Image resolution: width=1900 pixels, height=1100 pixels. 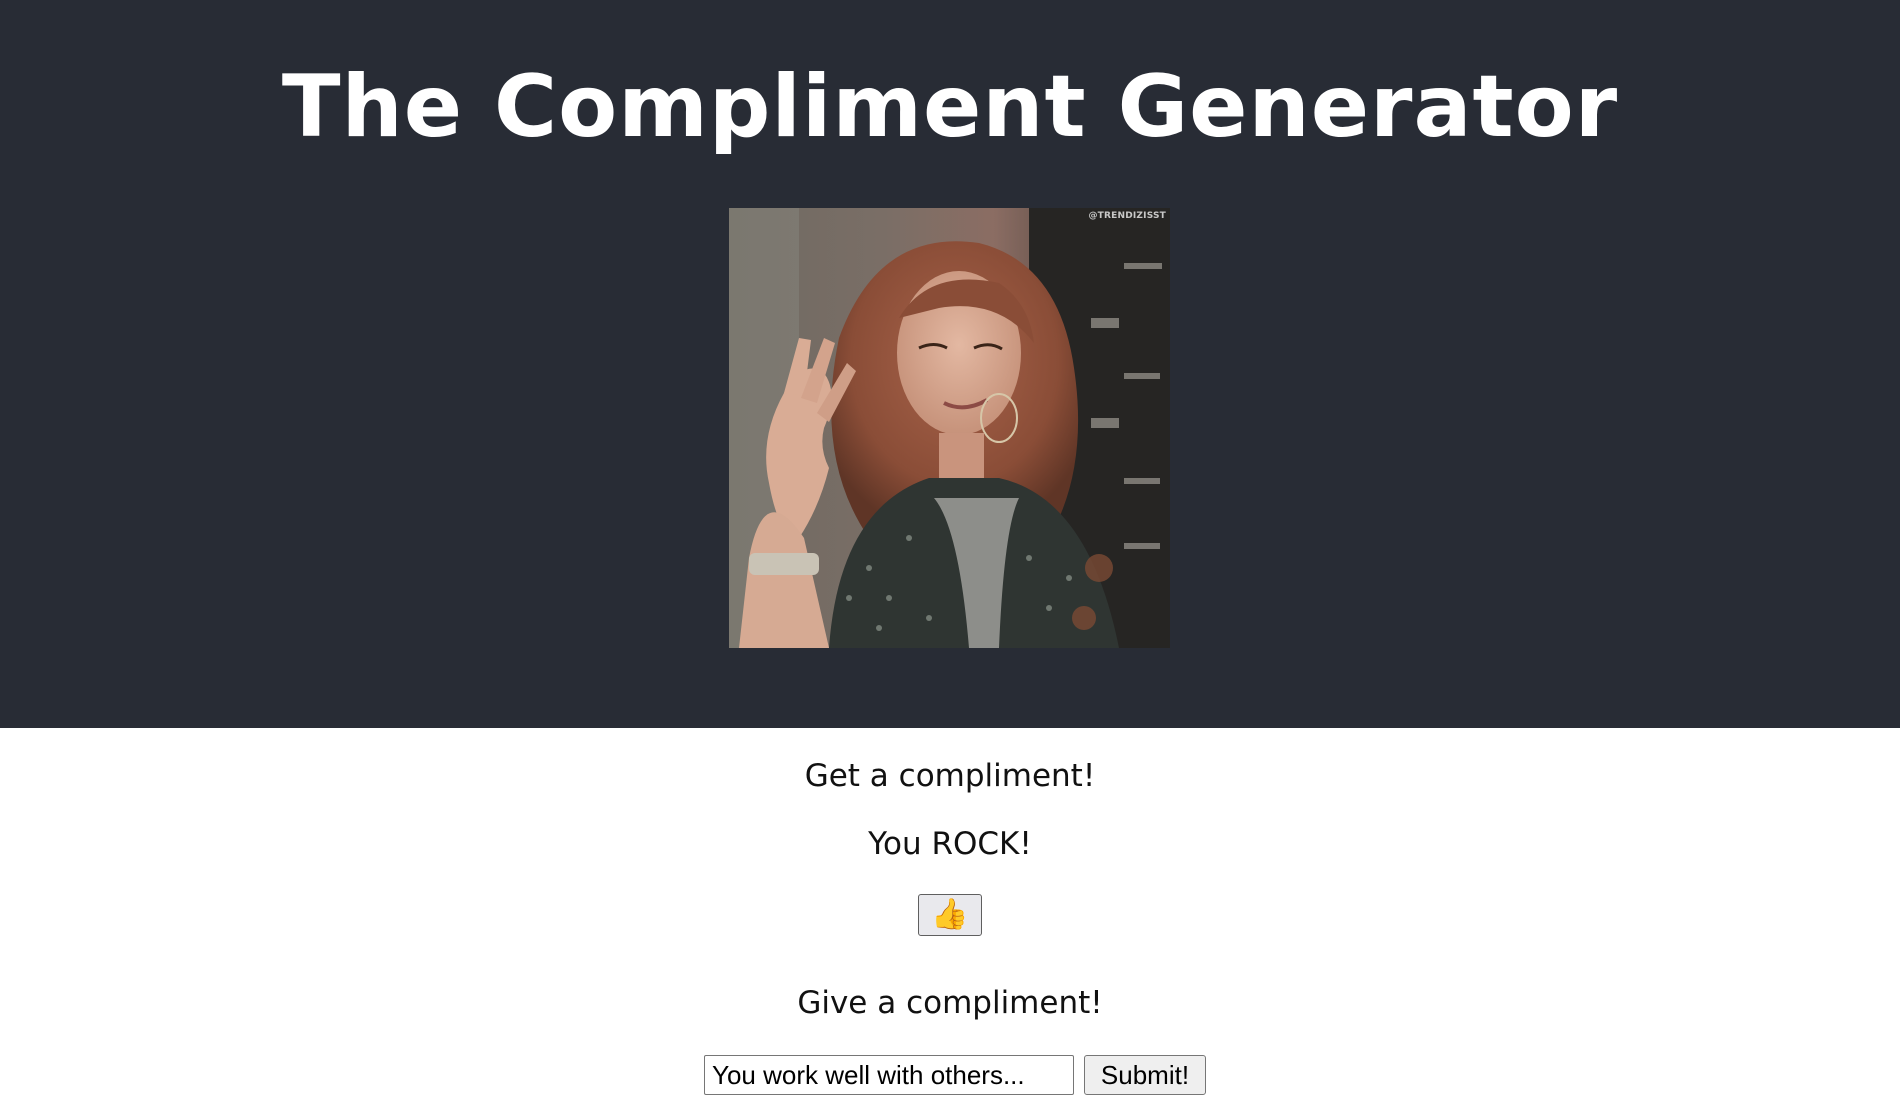 What do you see at coordinates (950, 1003) in the screenshot?
I see `give-compliment-heading: Give a compliment!` at bounding box center [950, 1003].